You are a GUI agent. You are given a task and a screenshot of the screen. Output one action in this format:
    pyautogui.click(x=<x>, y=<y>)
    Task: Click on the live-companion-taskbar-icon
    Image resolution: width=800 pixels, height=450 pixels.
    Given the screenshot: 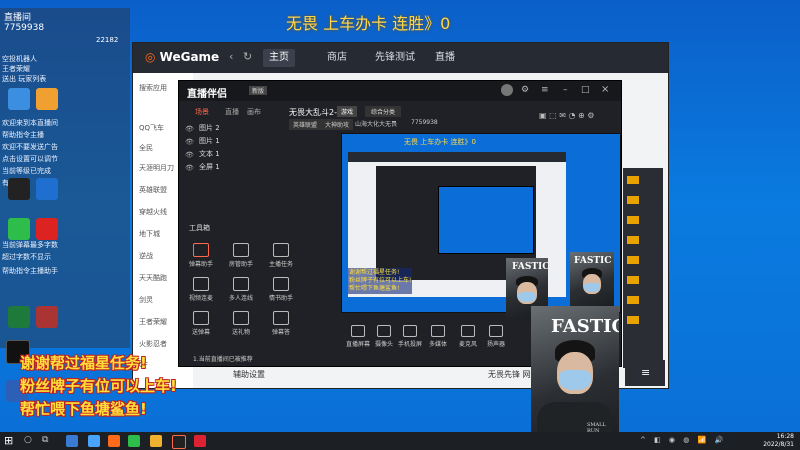 What is the action you would take?
    pyautogui.click(x=179, y=442)
    